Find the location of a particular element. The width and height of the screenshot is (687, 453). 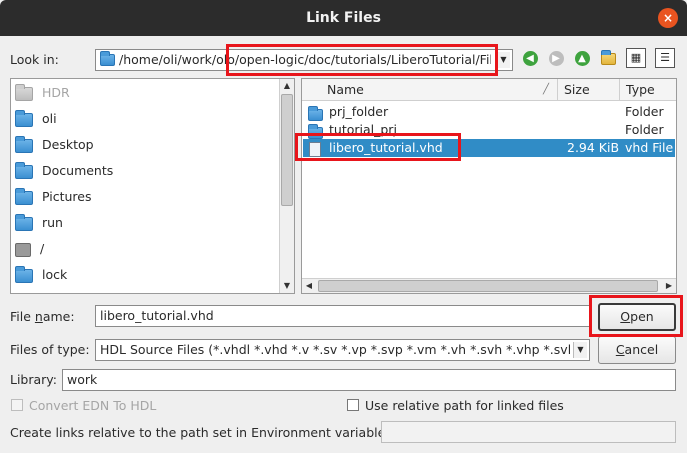

sidebar-item-desktop: Desktop is located at coordinates (54, 145).